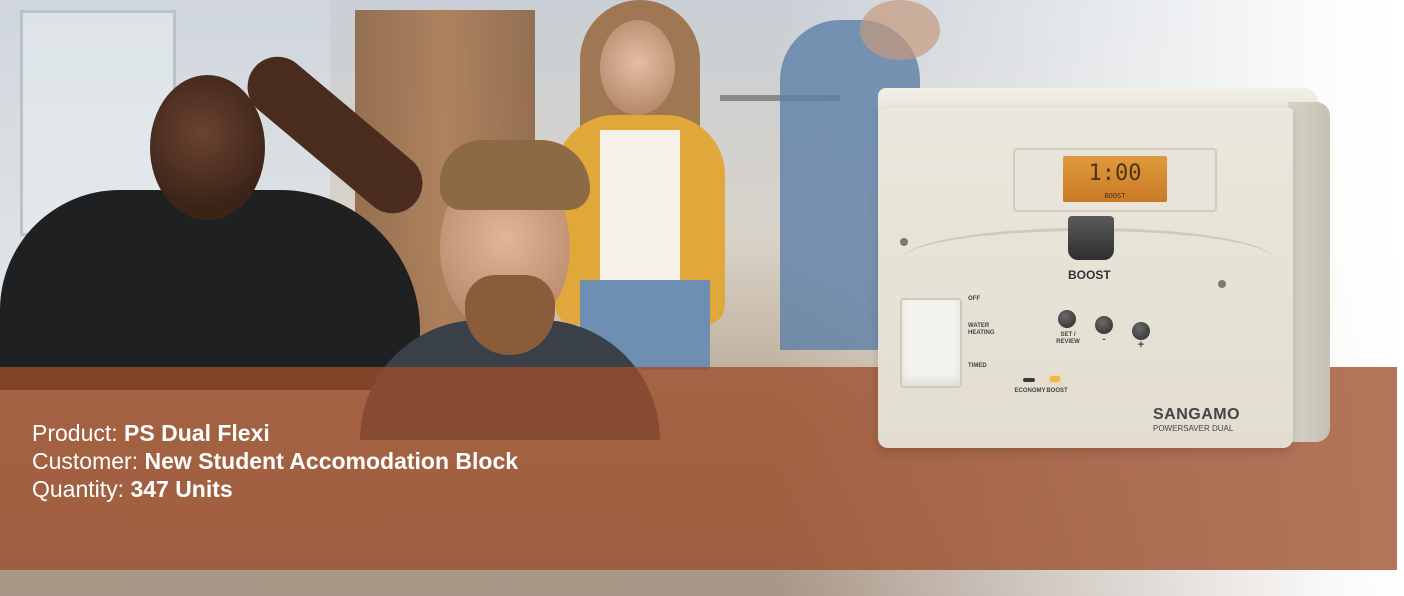 This screenshot has width=1404, height=596. Describe the element at coordinates (637, 67) in the screenshot. I see `person-woman-head` at that location.